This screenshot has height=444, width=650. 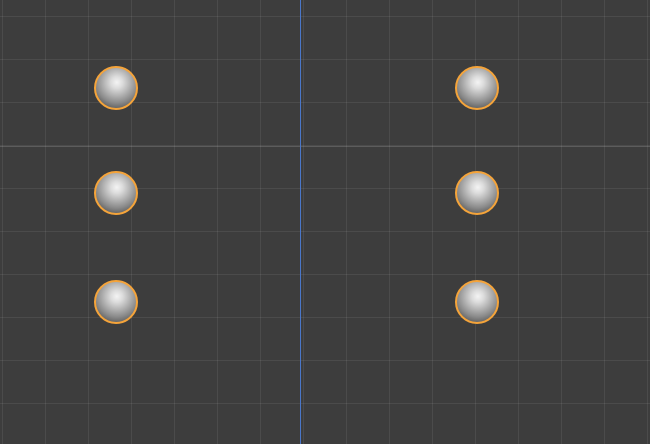 What do you see at coordinates (325, 146) in the screenshot?
I see `grid-major-line` at bounding box center [325, 146].